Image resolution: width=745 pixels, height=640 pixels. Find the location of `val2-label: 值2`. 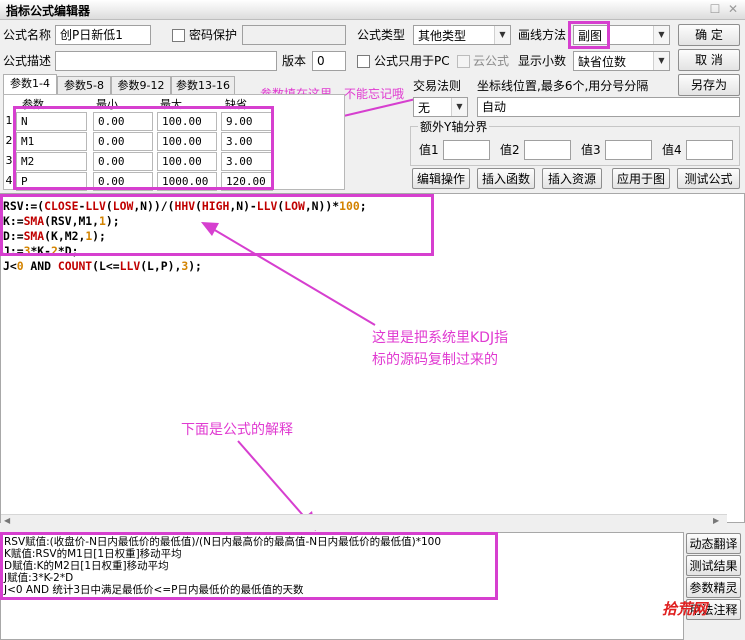

val2-label: 值2 is located at coordinates (510, 150).